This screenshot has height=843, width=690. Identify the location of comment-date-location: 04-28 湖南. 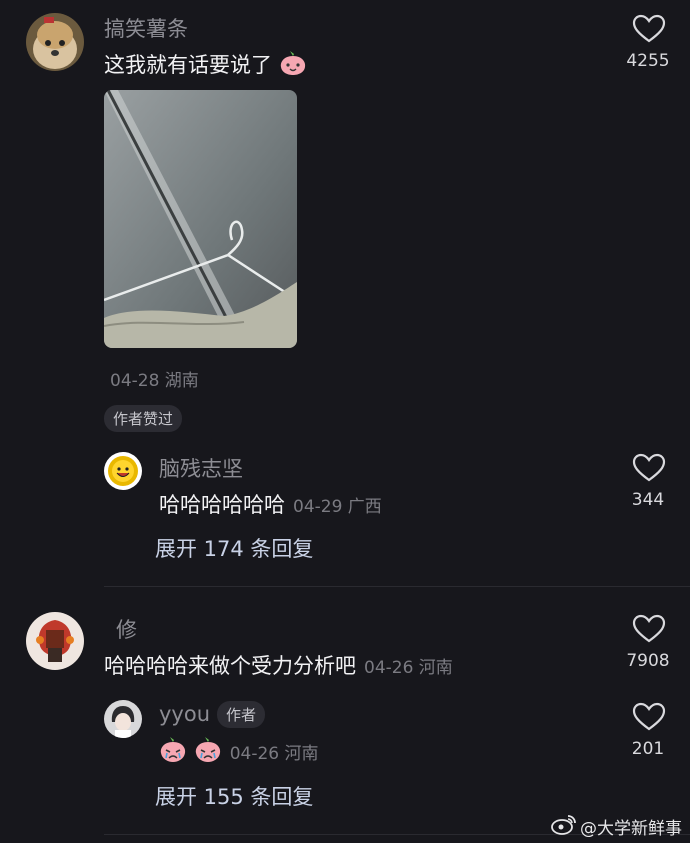
(154, 381).